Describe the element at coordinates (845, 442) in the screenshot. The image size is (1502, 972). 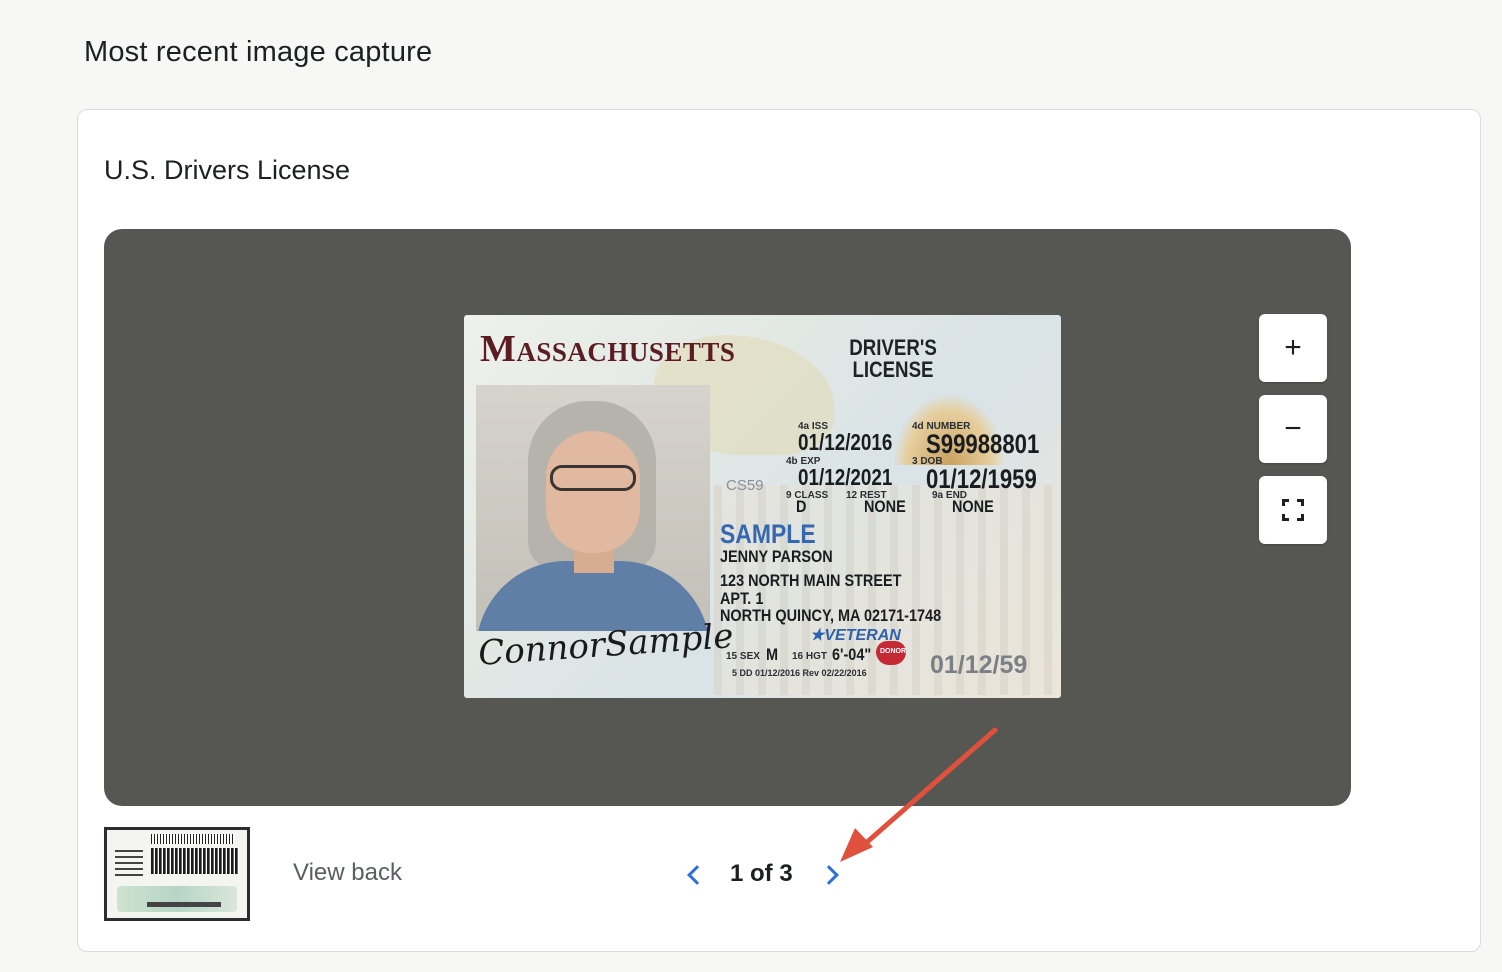
I see `iss-value: 01/12/2016` at that location.